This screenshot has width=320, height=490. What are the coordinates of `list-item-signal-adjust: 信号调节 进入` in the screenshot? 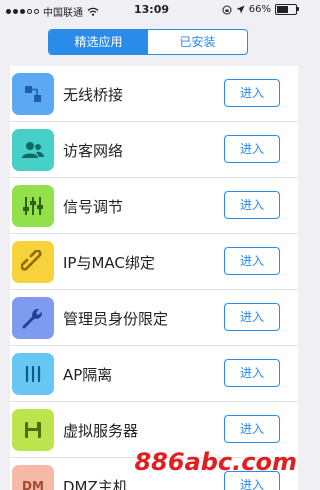 It's located at (154, 206).